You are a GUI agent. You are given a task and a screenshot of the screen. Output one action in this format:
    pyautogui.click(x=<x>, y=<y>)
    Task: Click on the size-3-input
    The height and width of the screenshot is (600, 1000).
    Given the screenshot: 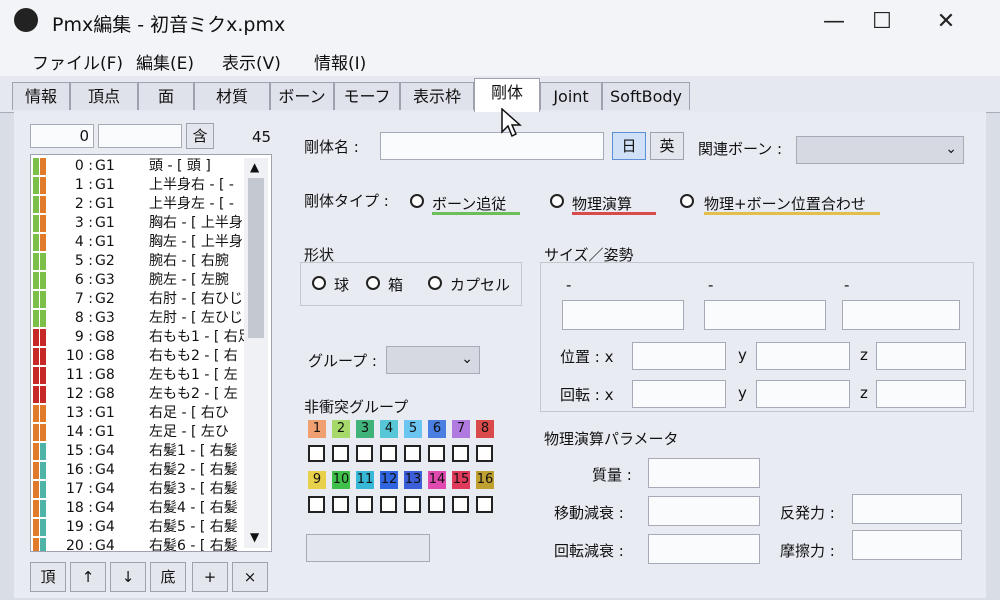 What is the action you would take?
    pyautogui.click(x=901, y=315)
    